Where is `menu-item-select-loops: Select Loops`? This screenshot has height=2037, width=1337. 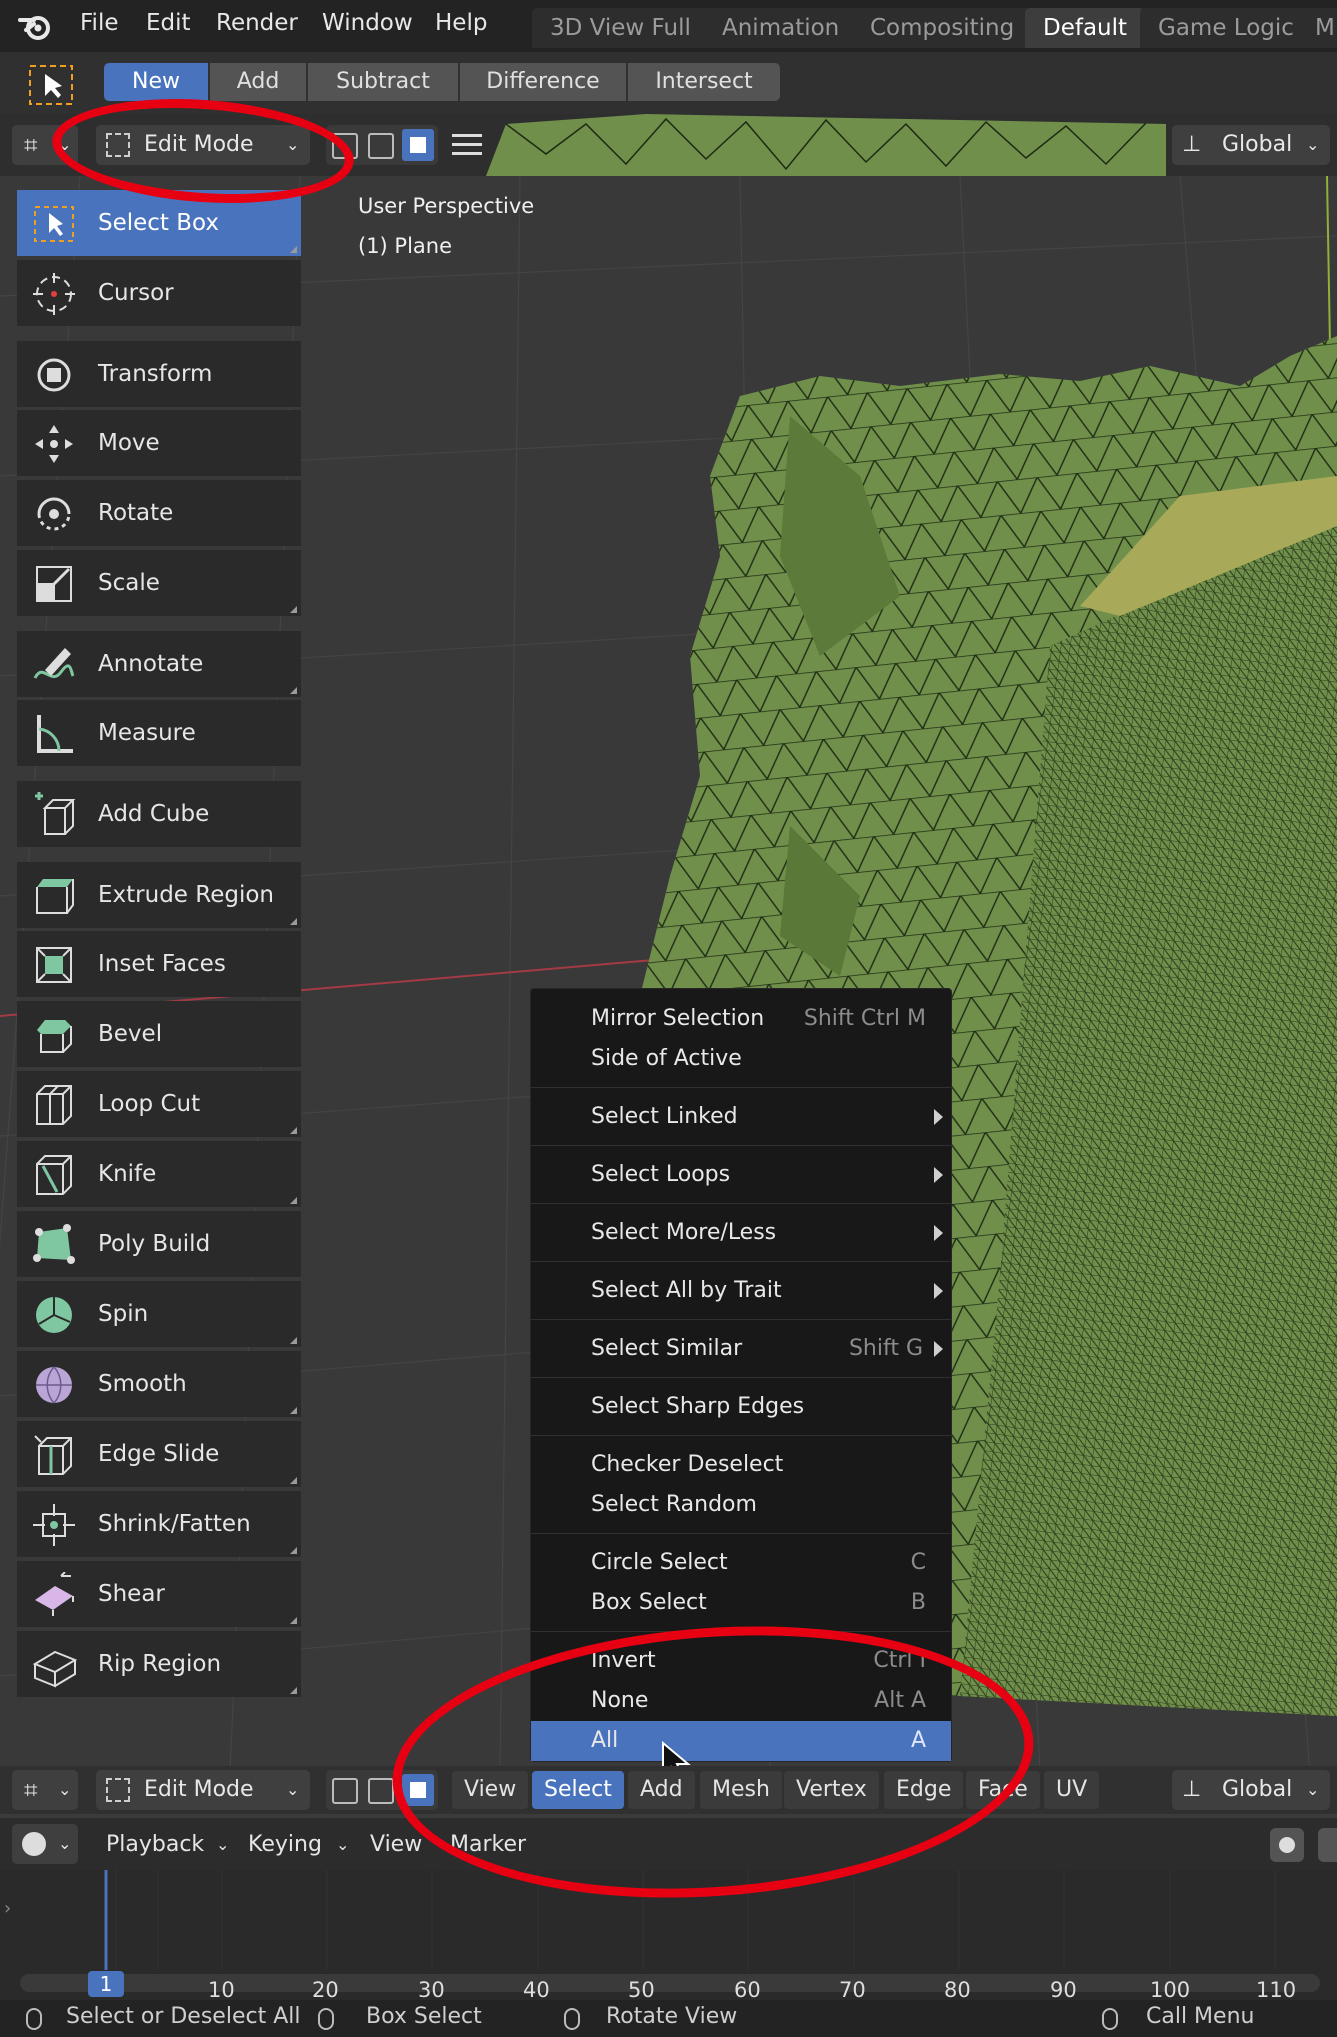
menu-item-select-loops: Select Loops is located at coordinates (741, 1175).